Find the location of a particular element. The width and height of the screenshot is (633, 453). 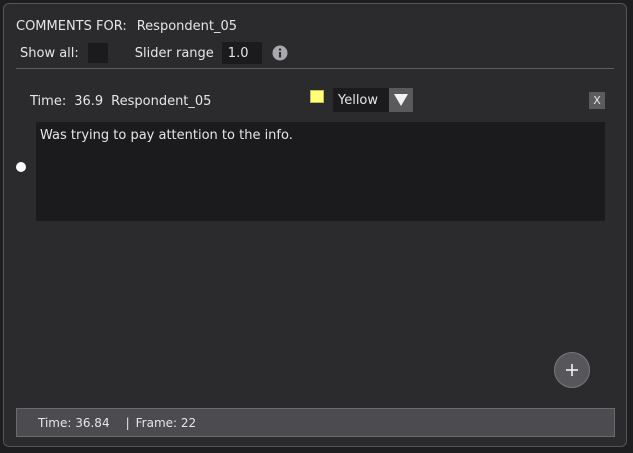

comment-header: Time: 36.9 Respondent_05 is located at coordinates (124, 101).